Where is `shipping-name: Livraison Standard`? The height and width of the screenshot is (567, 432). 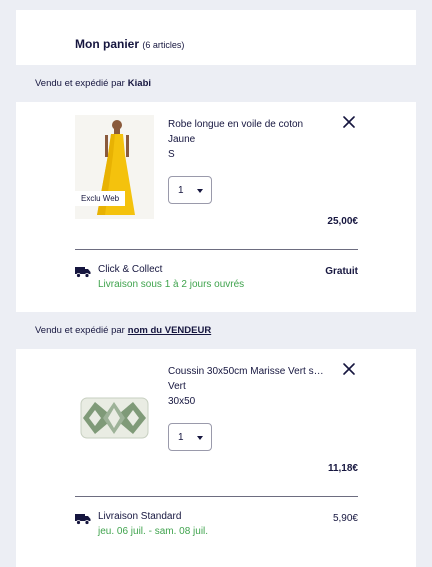
shipping-name: Livraison Standard is located at coordinates (140, 516).